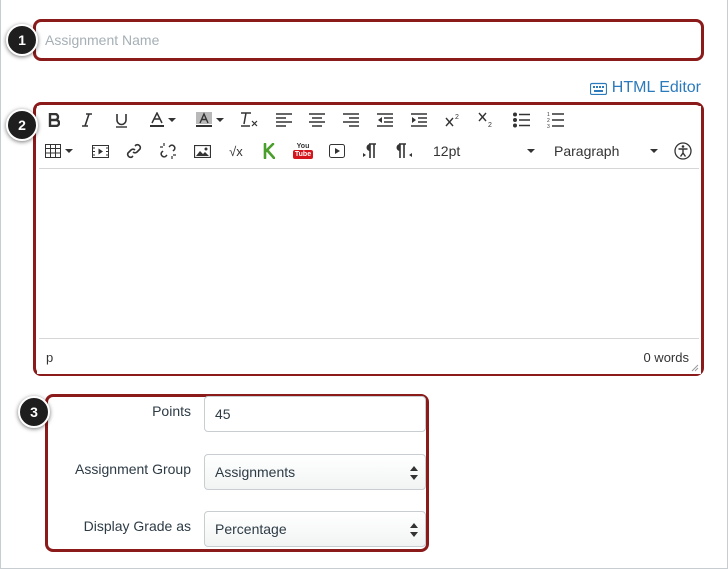 The image size is (728, 569). I want to click on underline-icon, so click(121, 120).